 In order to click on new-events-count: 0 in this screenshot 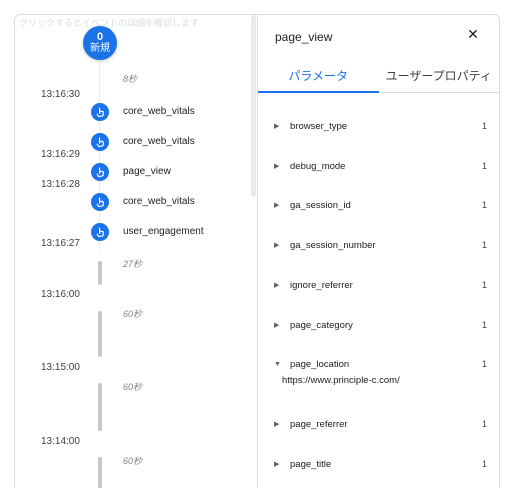, I will do `click(100, 37)`.